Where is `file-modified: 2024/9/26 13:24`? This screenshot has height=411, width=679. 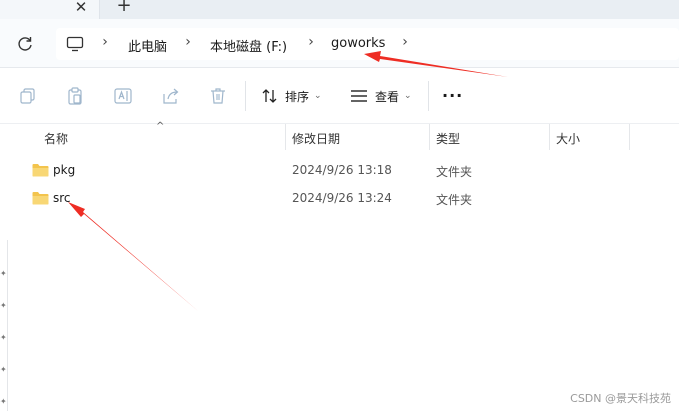
file-modified: 2024/9/26 13:24 is located at coordinates (342, 198).